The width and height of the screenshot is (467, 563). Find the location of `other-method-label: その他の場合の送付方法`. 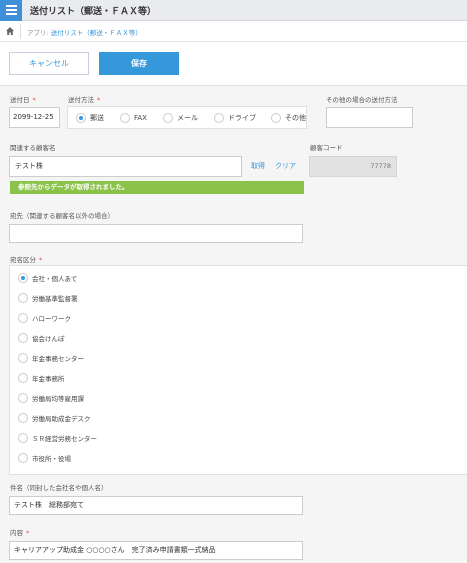

other-method-label: その他の場合の送付方法 is located at coordinates (362, 100).